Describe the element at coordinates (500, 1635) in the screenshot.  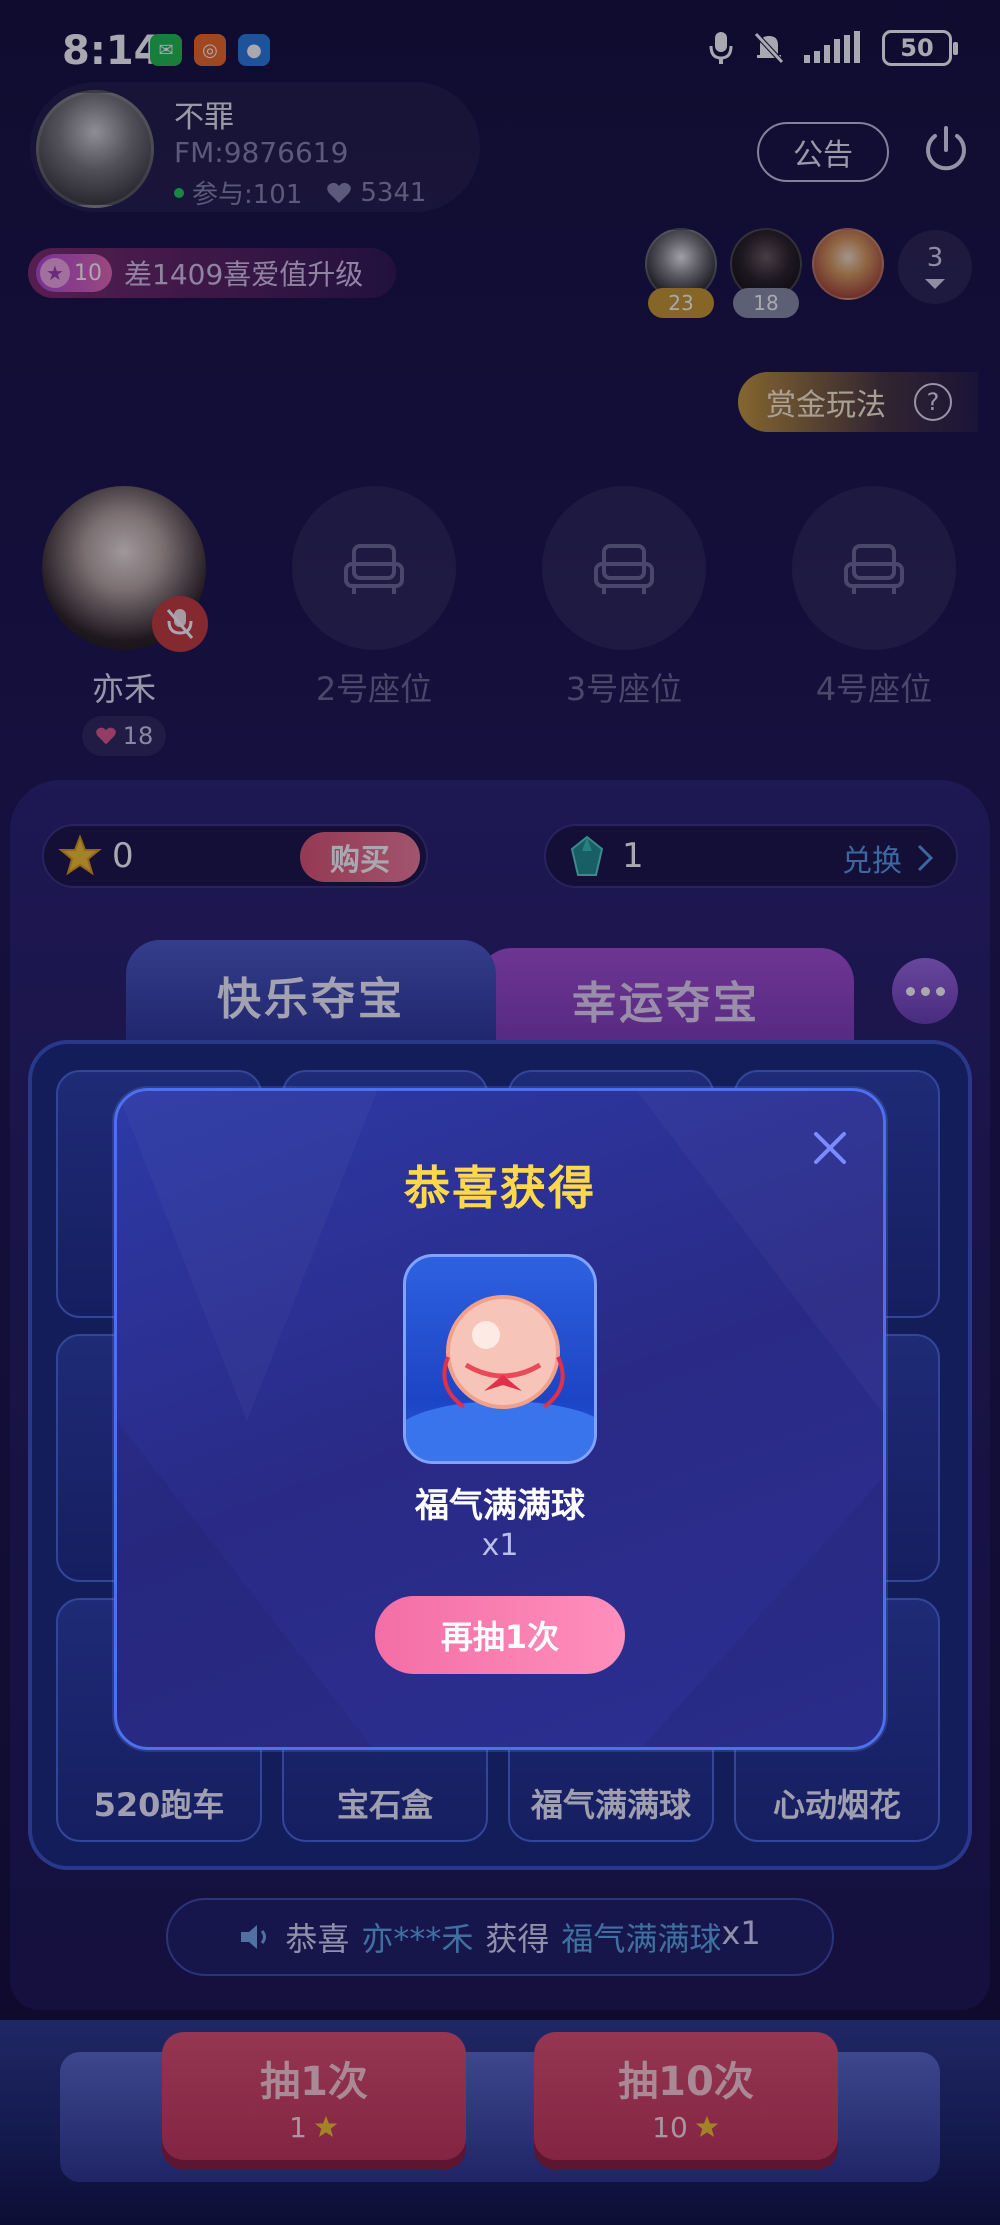
I see `draw-again-button: 再抽1次` at that location.